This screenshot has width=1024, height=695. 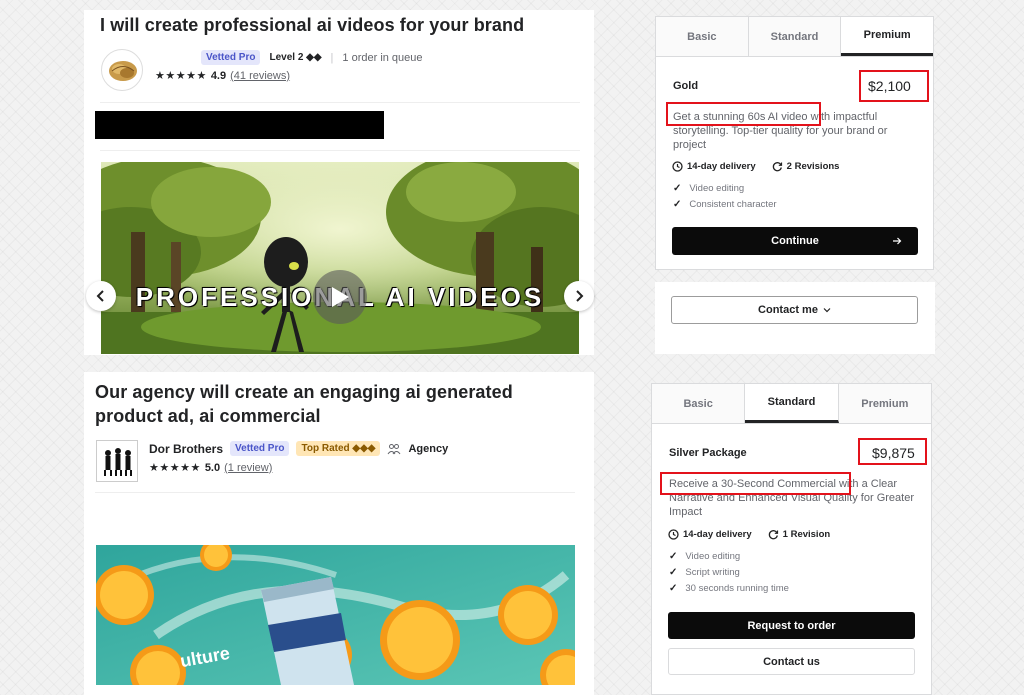 What do you see at coordinates (382, 57) in the screenshot?
I see `order-queue: 1 order in queue` at bounding box center [382, 57].